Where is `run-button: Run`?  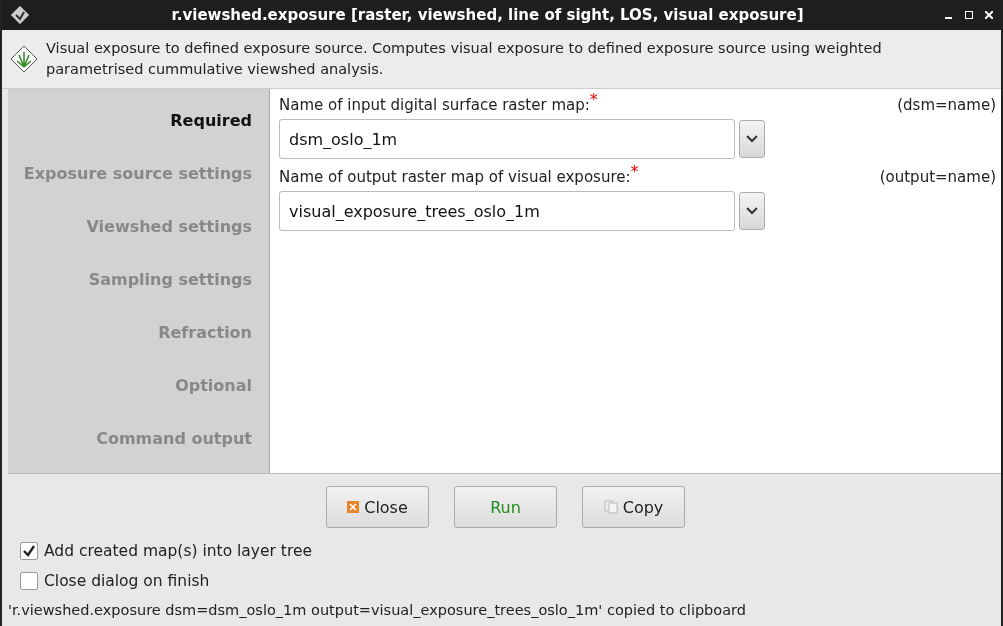 run-button: Run is located at coordinates (505, 507).